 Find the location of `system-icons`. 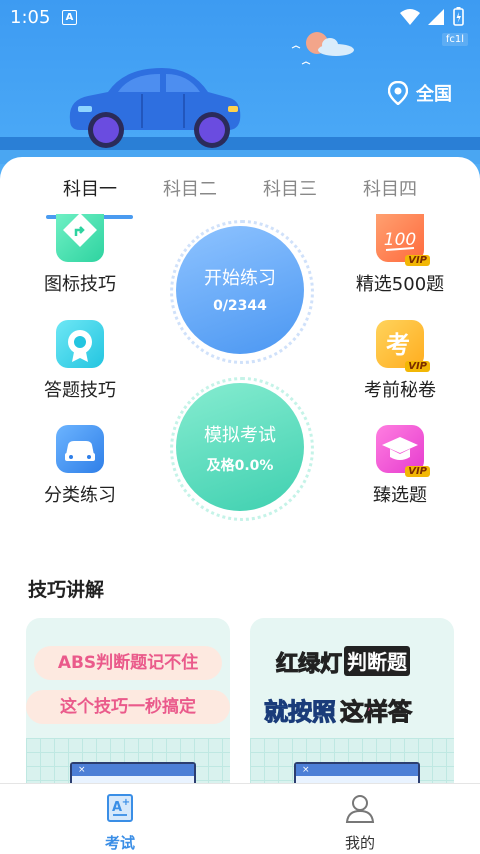

system-icons is located at coordinates (435, 19).